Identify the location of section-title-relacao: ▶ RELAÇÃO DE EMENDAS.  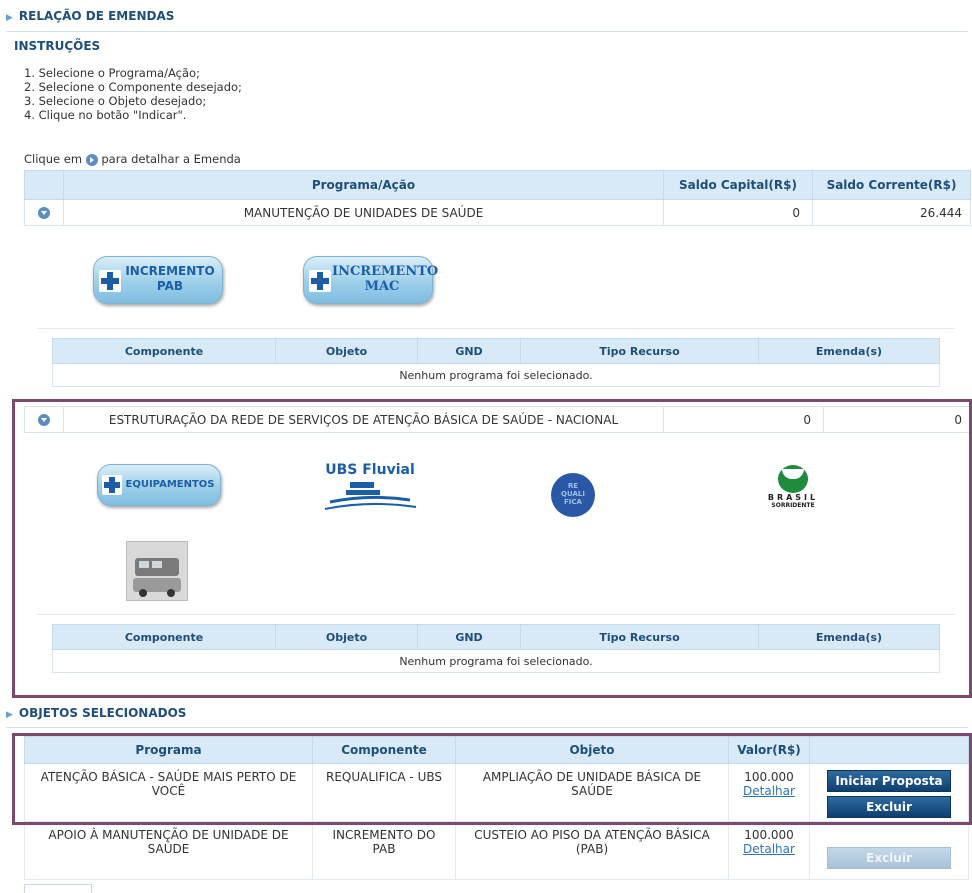
(90, 16).